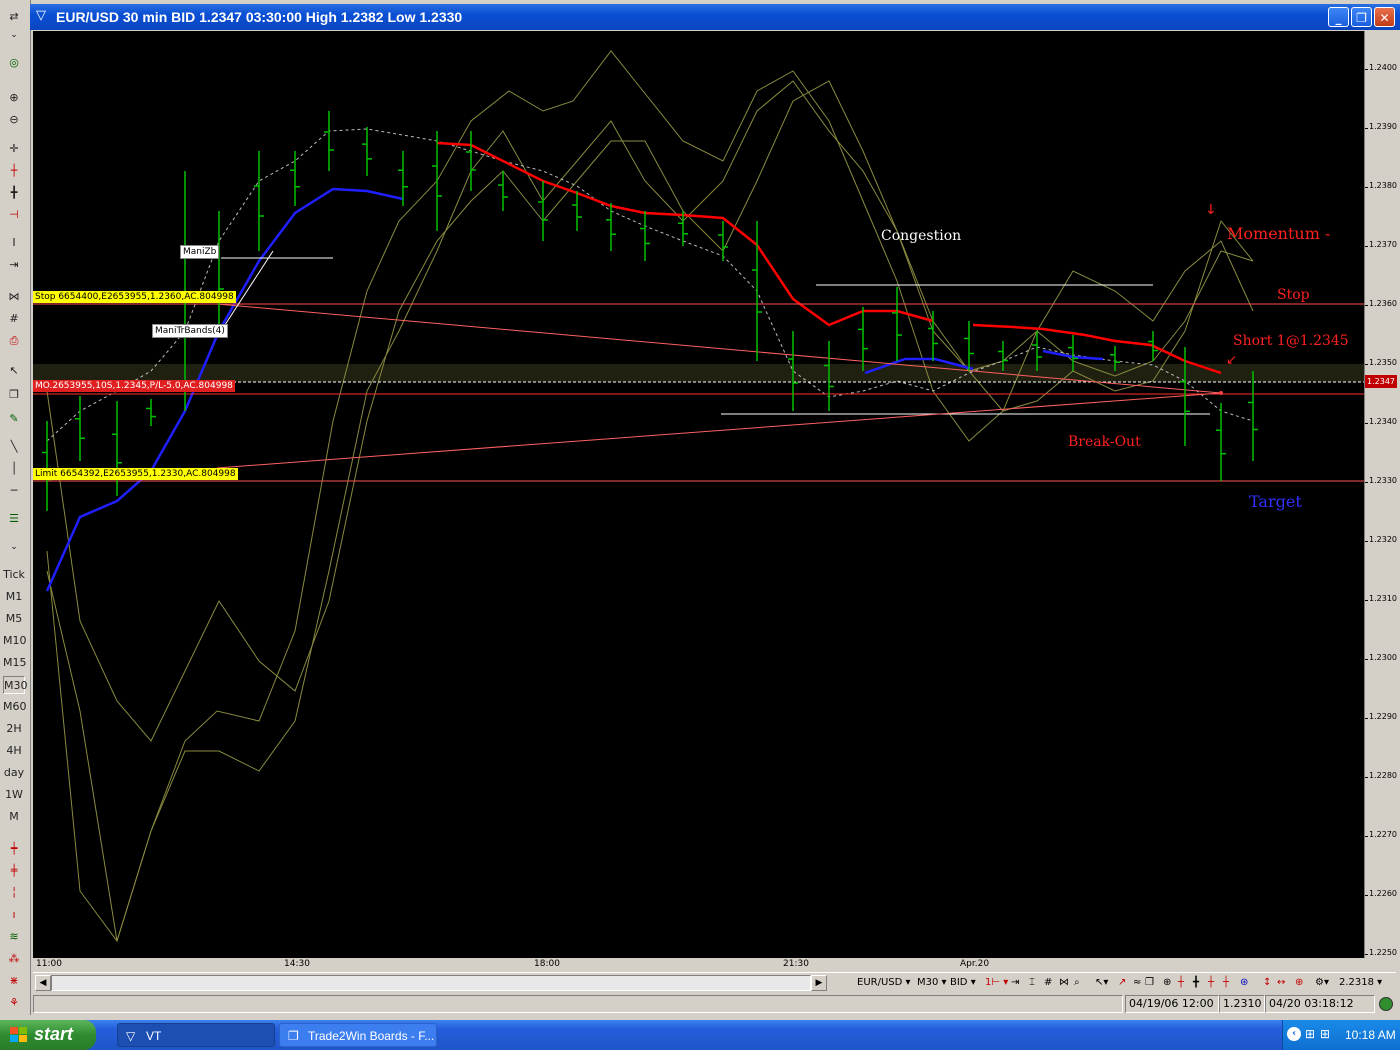 Image resolution: width=1400 pixels, height=1050 pixels. I want to click on minimize-button: _, so click(1338, 17).